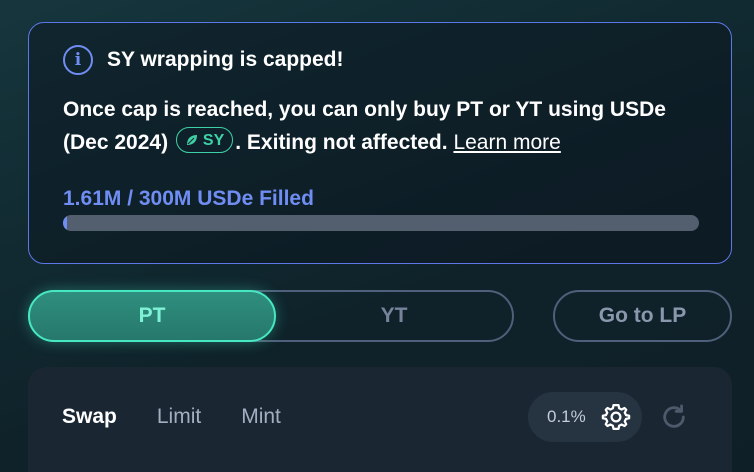  Describe the element at coordinates (152, 316) in the screenshot. I see `tab-pt: PT` at that location.